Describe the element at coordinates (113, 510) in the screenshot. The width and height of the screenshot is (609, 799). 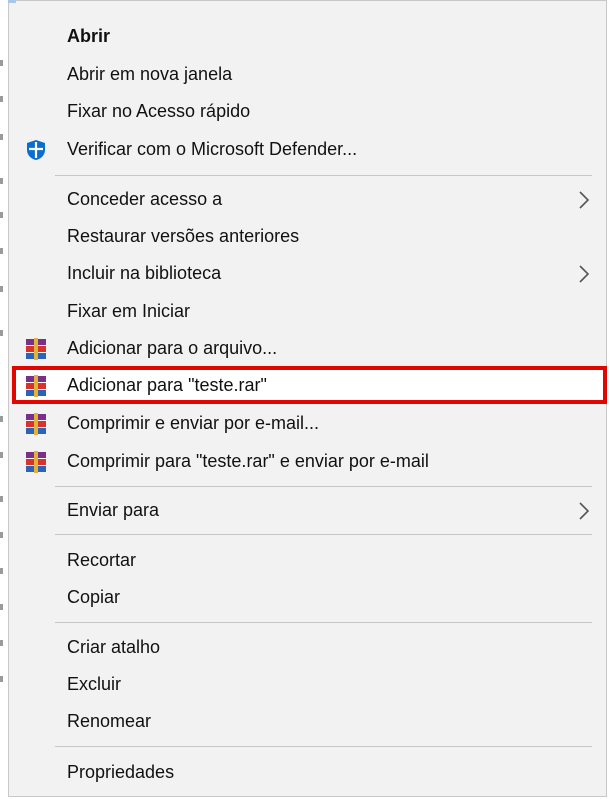
I see `menu-item-label: Enviar para` at that location.